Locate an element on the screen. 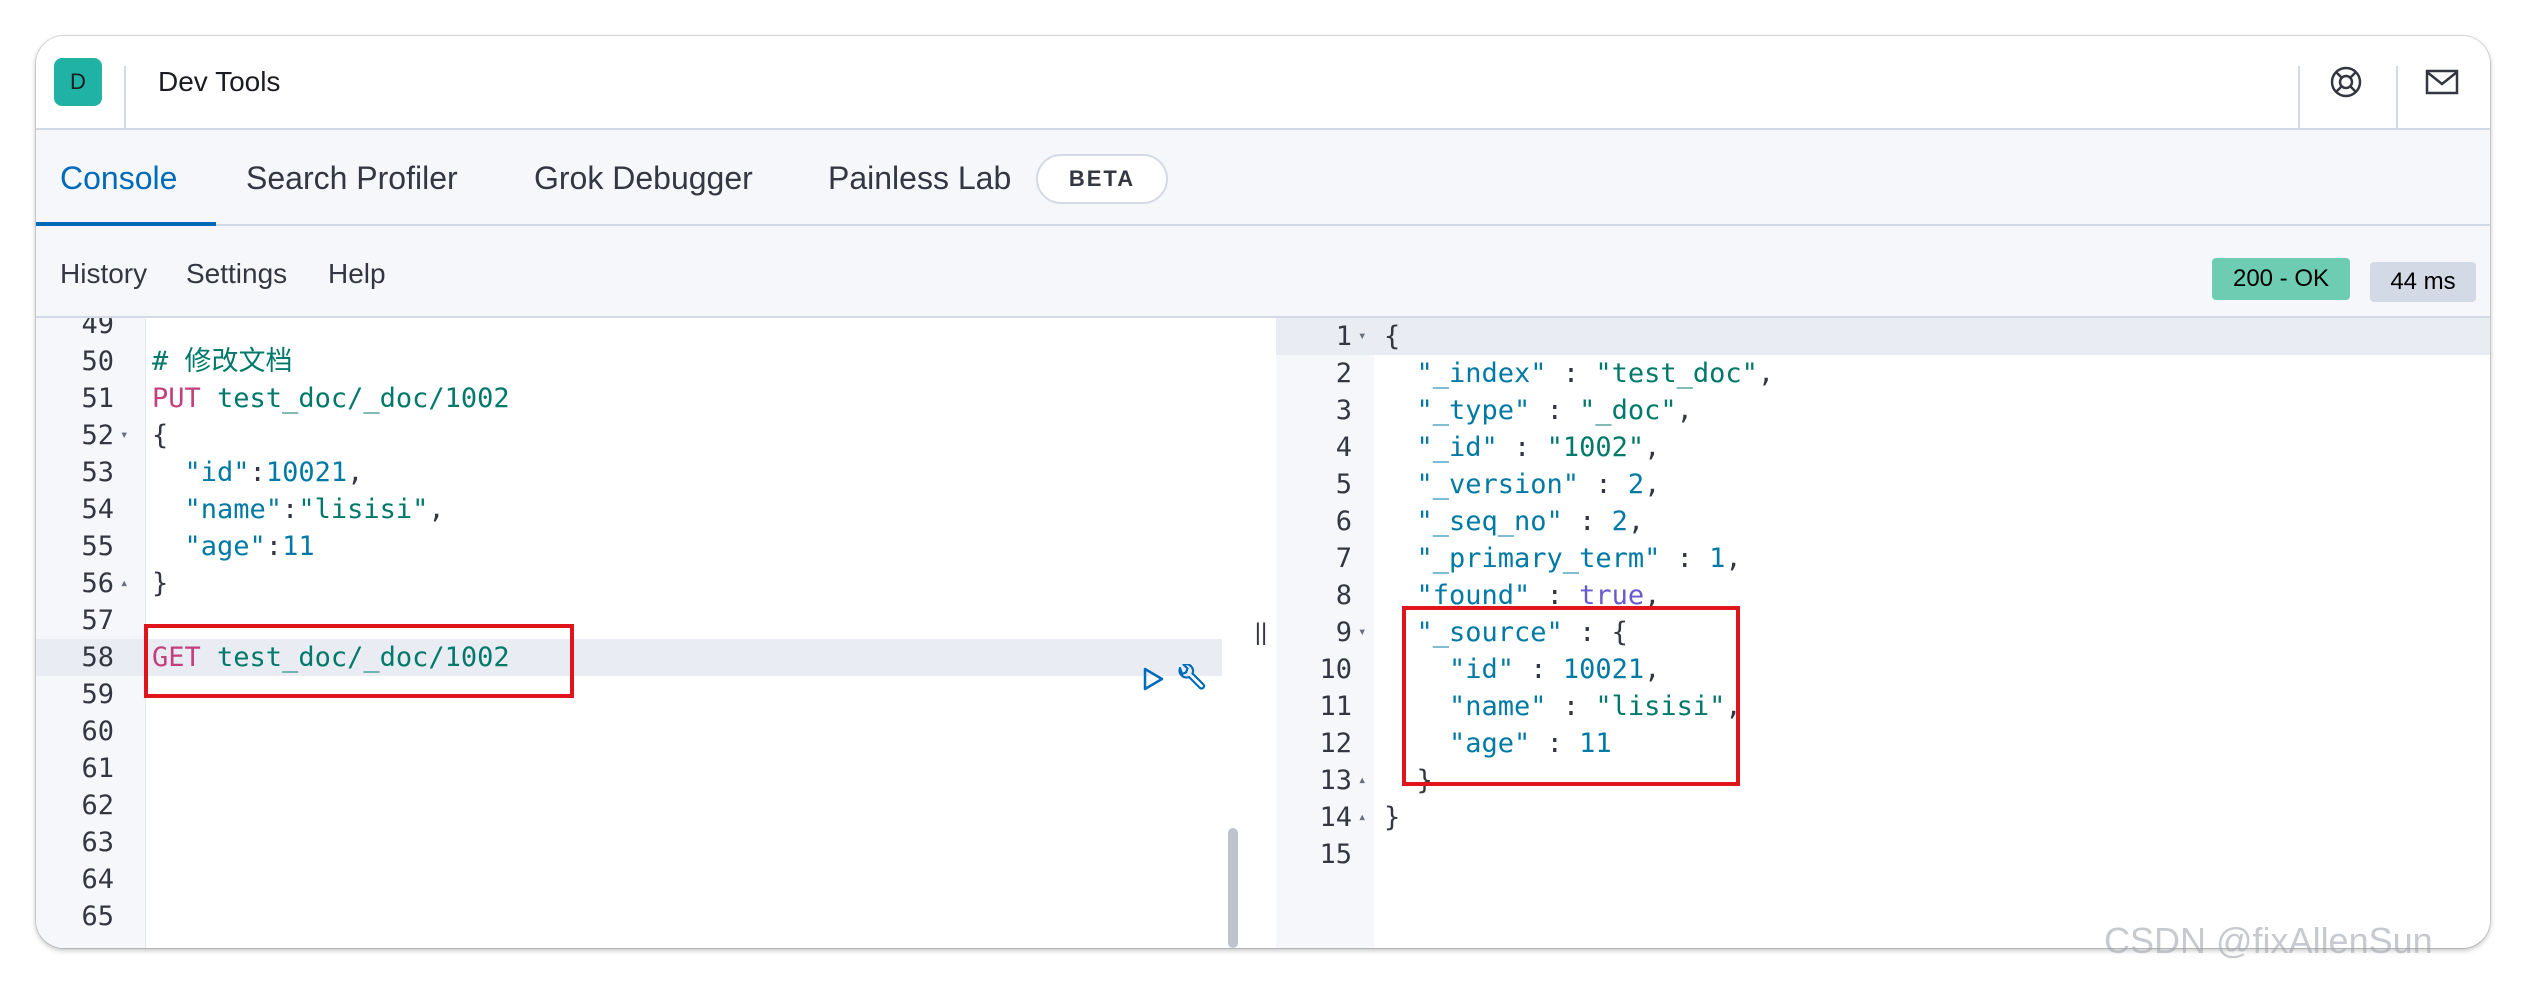  code-token: test_doc/_doc/1002 is located at coordinates (355, 398).